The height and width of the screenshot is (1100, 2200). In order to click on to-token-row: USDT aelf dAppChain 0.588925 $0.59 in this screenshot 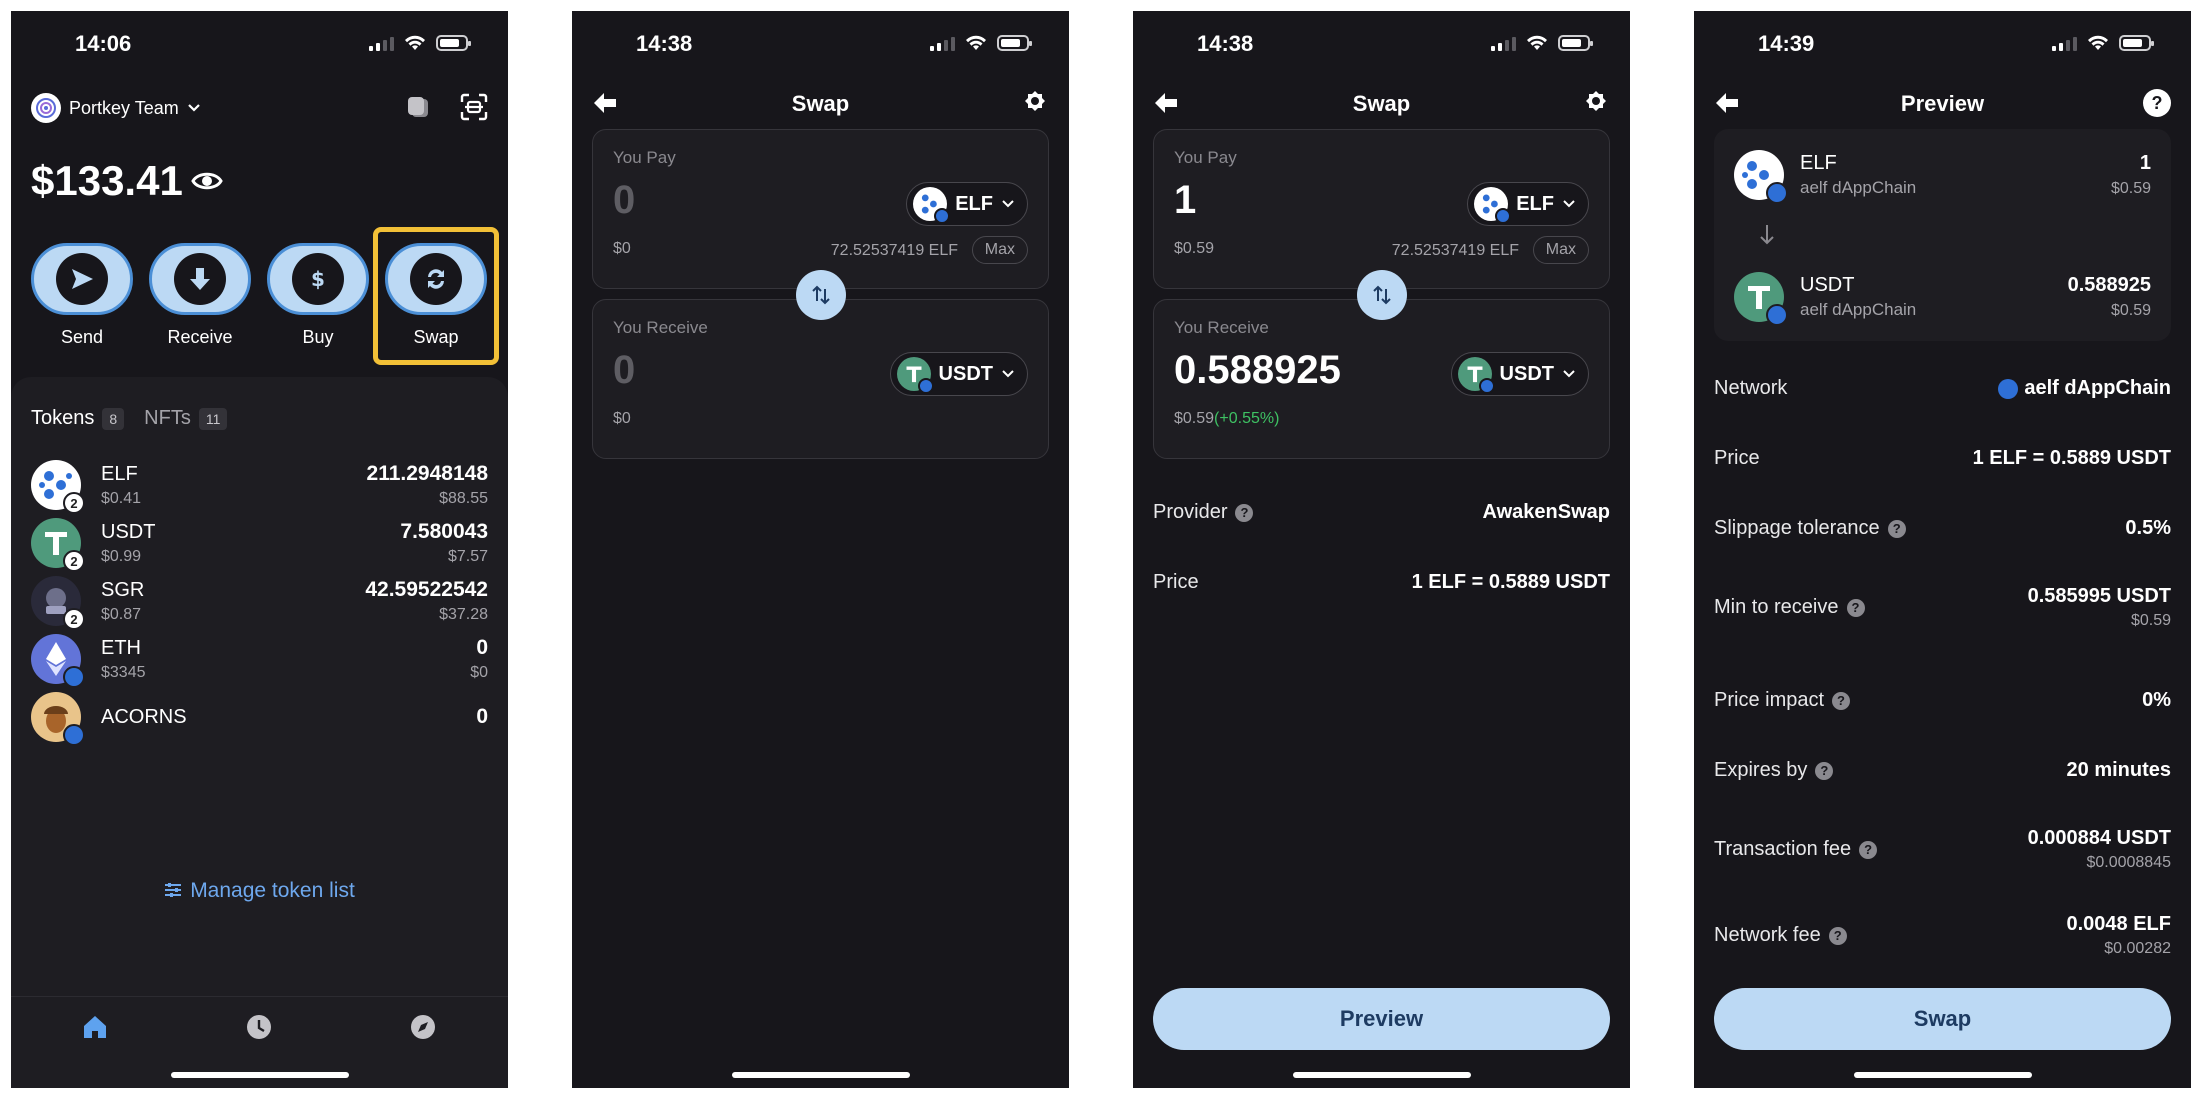, I will do `click(1942, 297)`.